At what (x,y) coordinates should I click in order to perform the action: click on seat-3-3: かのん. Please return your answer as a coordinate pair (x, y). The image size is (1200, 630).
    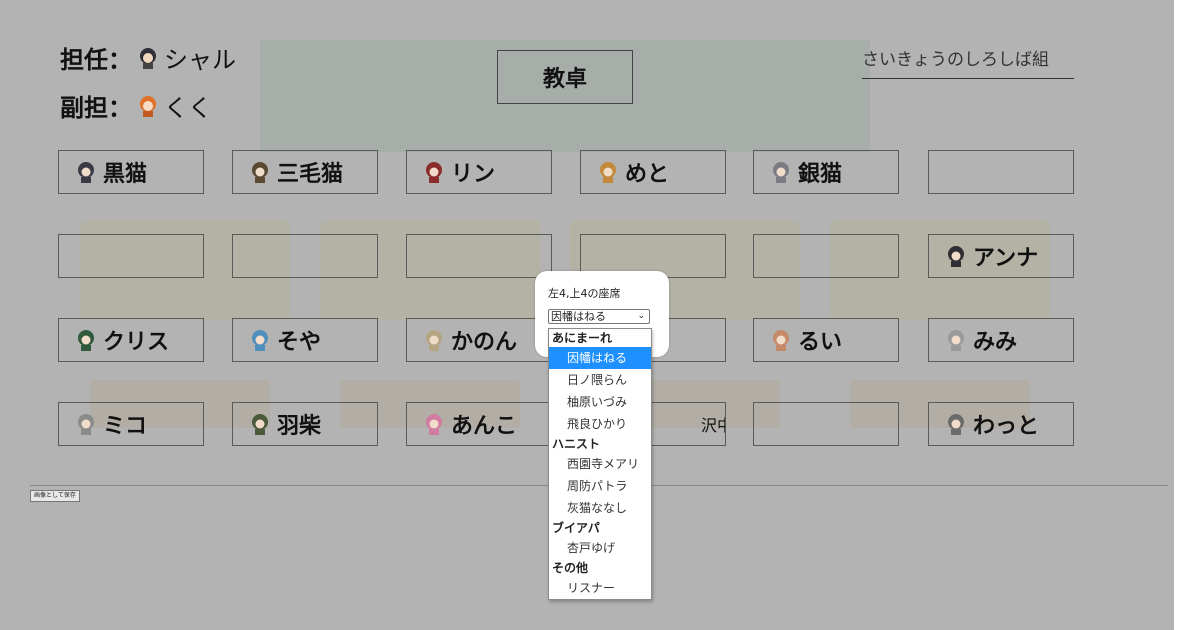
    Looking at the image, I should click on (479, 340).